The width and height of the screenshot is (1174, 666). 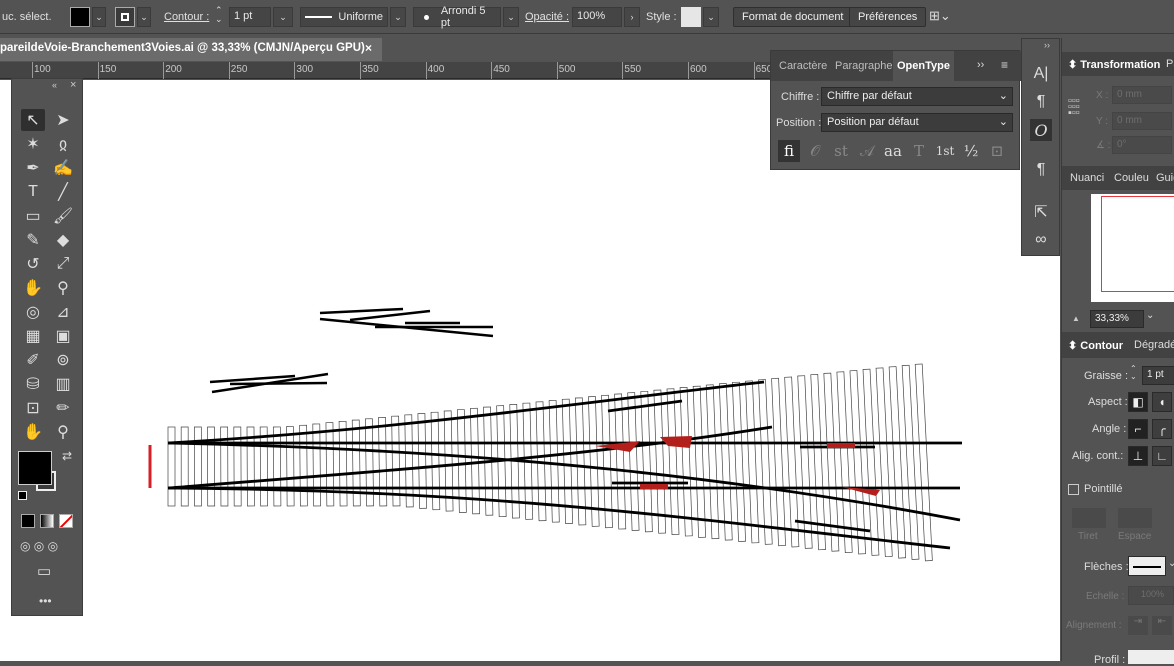 I want to click on hand-tool-icon: ✋, so click(x=33, y=432).